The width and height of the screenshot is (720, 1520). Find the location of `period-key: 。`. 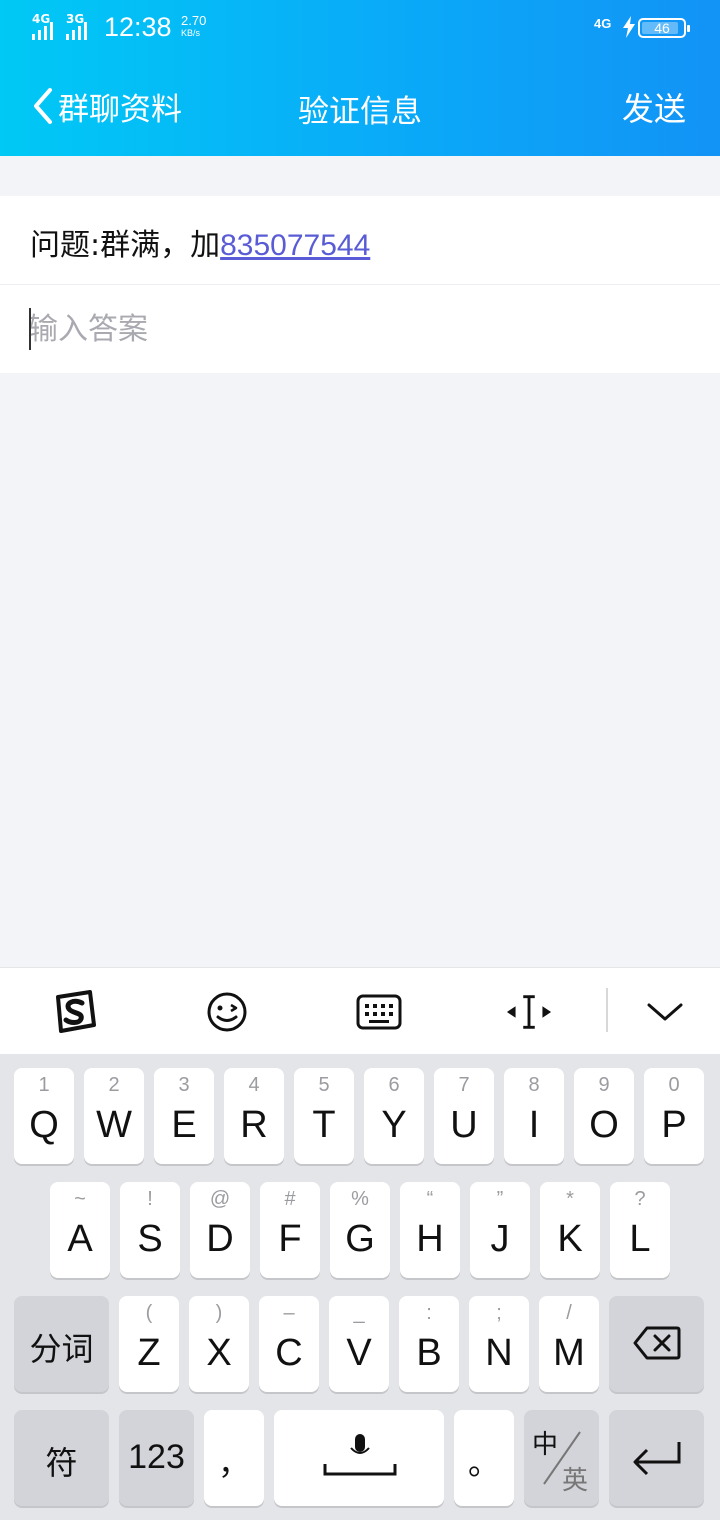

period-key: 。 is located at coordinates (484, 1458).